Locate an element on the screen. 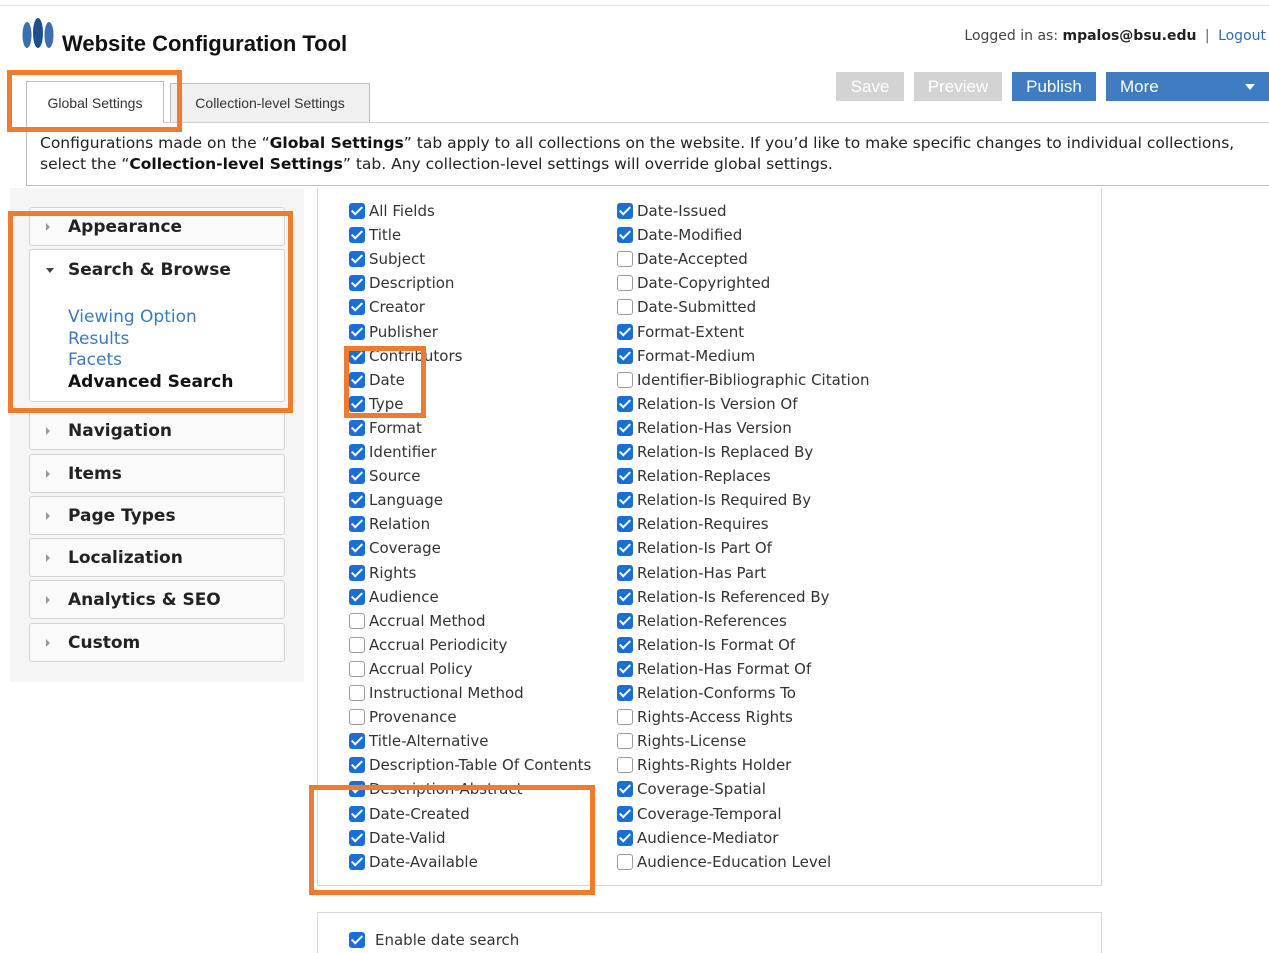 The height and width of the screenshot is (953, 1269). field-option: Audience is located at coordinates (394, 597).